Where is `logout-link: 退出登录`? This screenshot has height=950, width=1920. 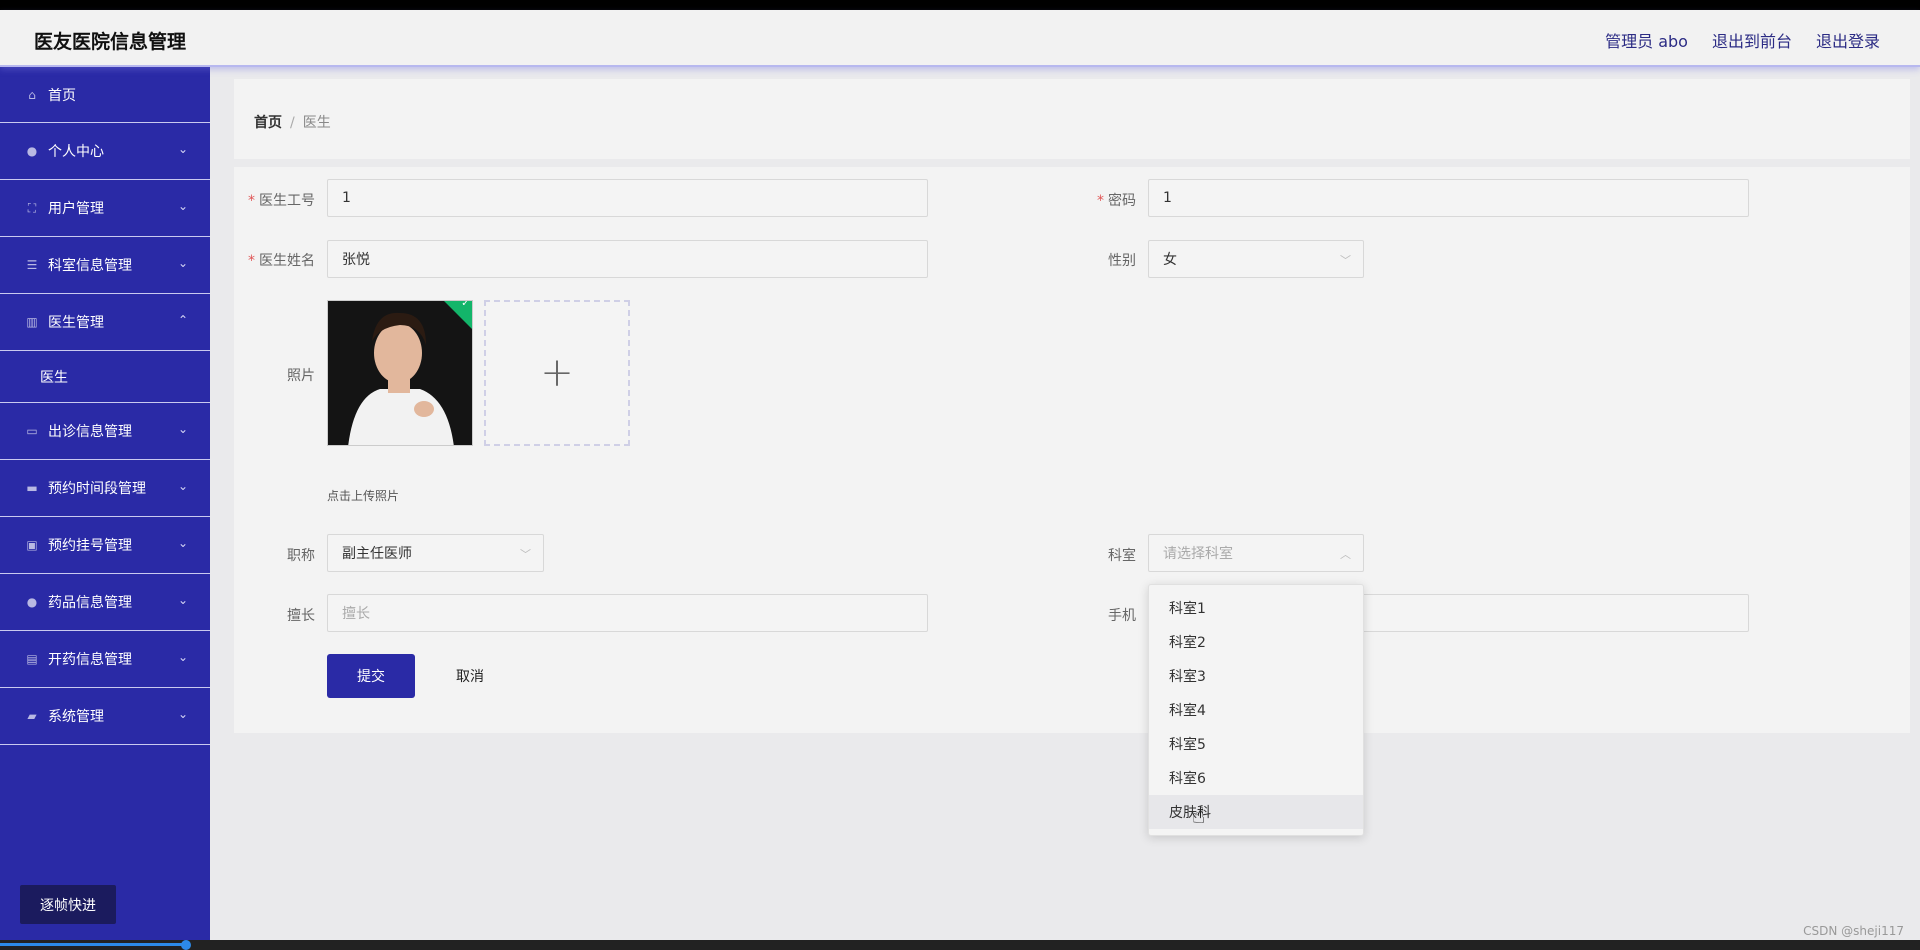 logout-link: 退出登录 is located at coordinates (1848, 40).